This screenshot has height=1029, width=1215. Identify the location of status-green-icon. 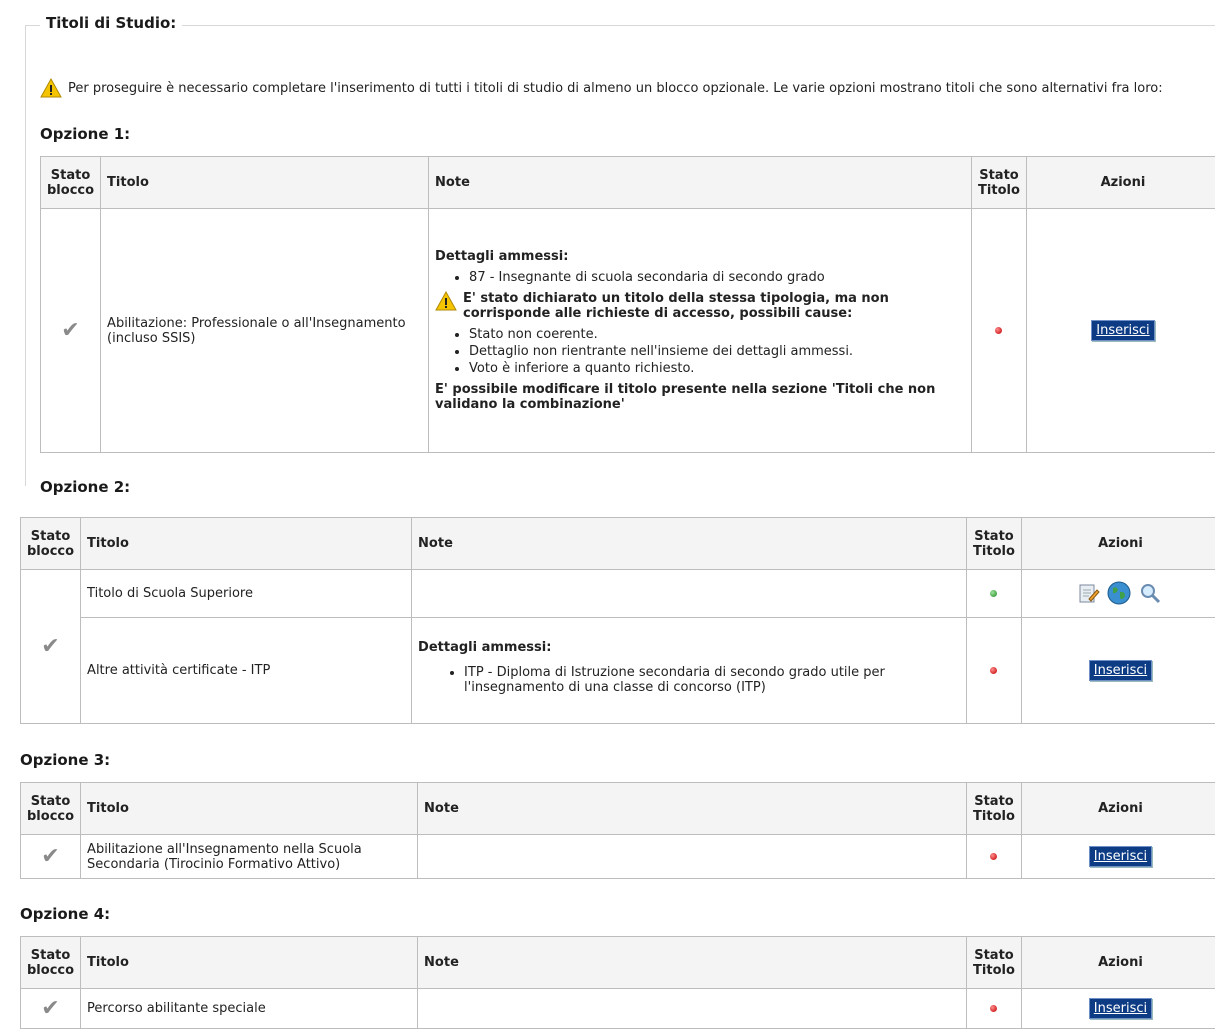
(993, 593).